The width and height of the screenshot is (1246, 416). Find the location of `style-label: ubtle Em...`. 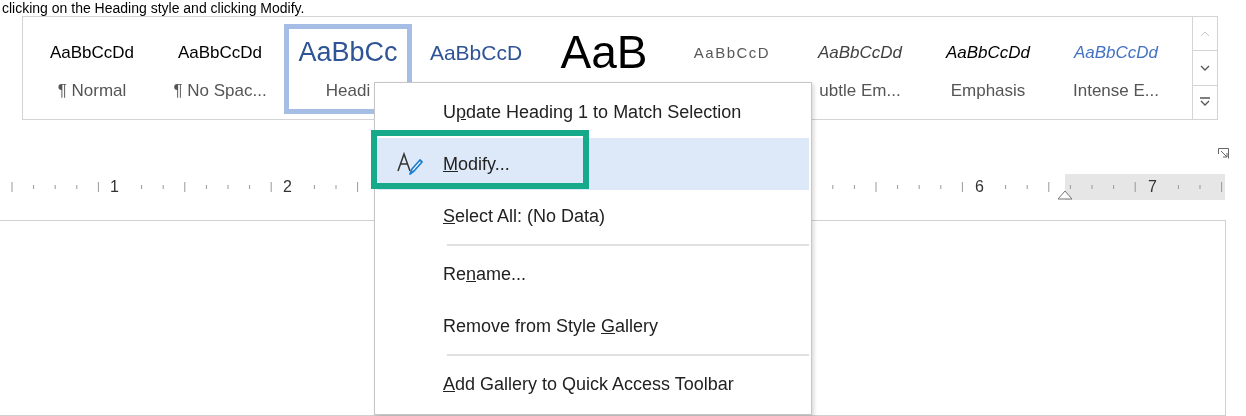

style-label: ubtle Em... is located at coordinates (860, 91).